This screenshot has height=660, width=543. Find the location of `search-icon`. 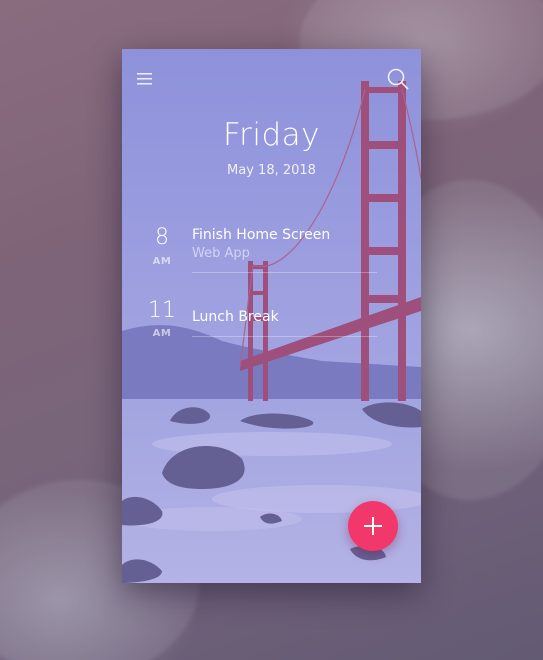

search-icon is located at coordinates (398, 79).